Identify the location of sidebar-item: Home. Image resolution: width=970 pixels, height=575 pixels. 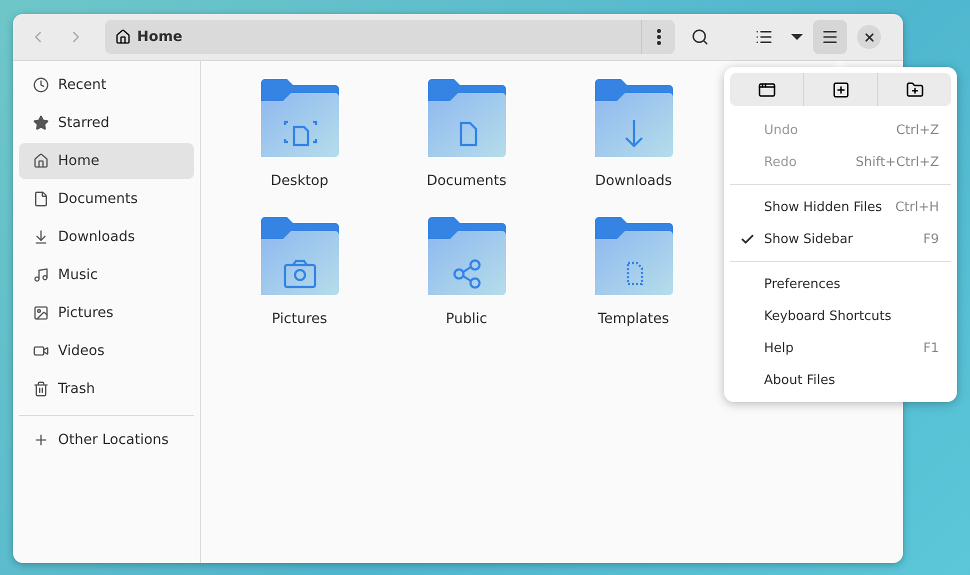
(106, 161).